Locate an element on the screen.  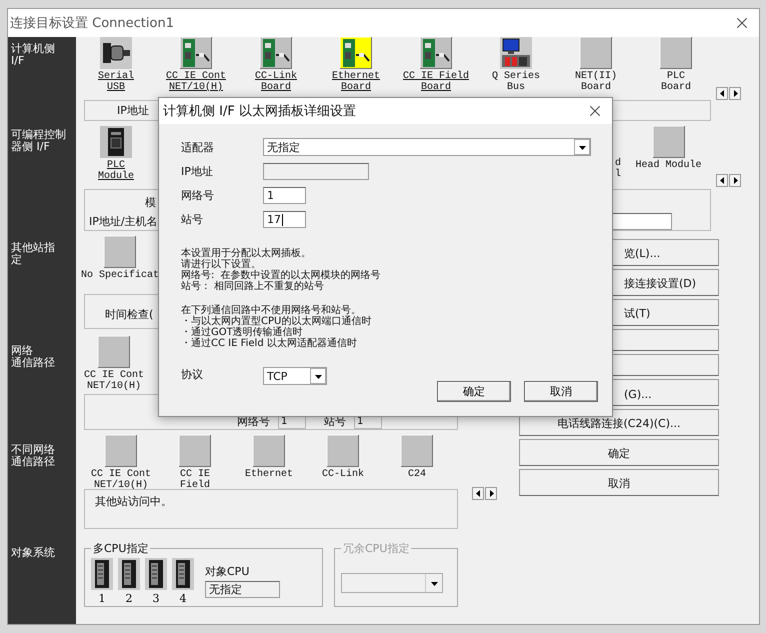
note-line: 在下列通信回路中不使用网络号和站号。 is located at coordinates (271, 310).